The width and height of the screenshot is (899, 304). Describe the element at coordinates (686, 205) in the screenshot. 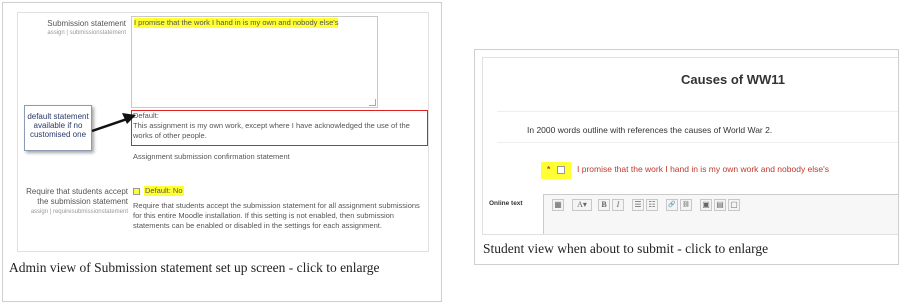

I see `toolbar-unlink-icon: ⛓` at that location.